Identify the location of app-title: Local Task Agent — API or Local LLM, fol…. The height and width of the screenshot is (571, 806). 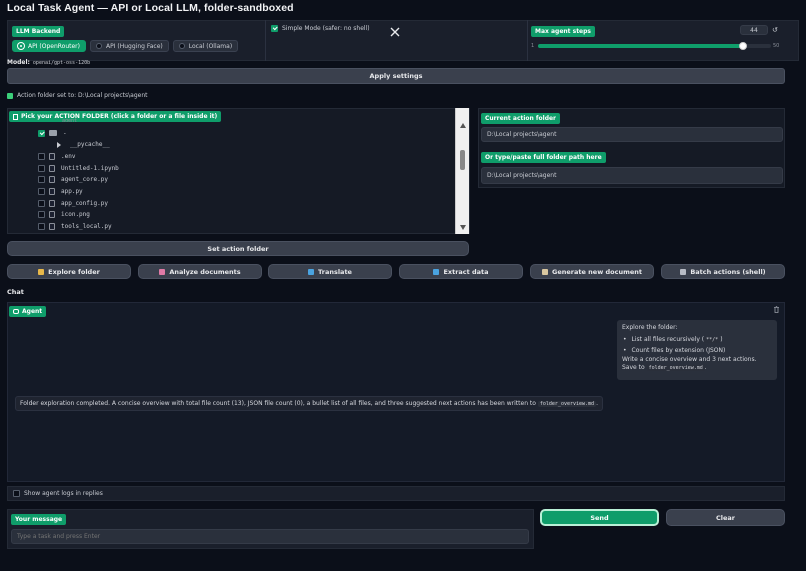
(150, 8).